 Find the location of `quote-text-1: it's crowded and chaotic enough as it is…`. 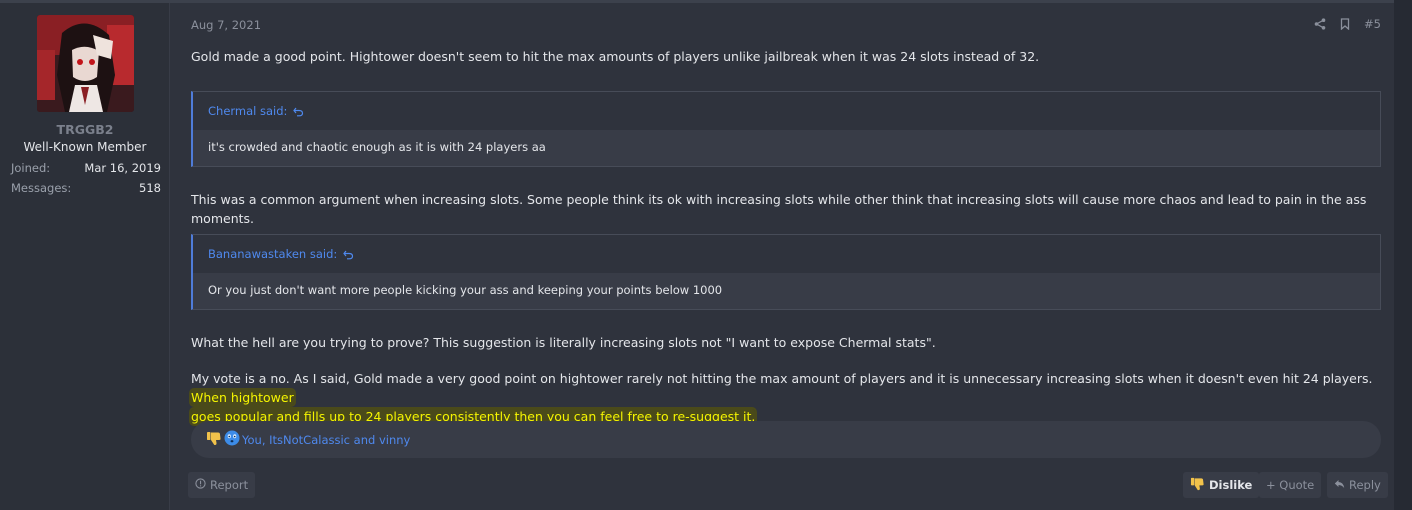

quote-text-1: it's crowded and chaotic enough as it is… is located at coordinates (786, 148).